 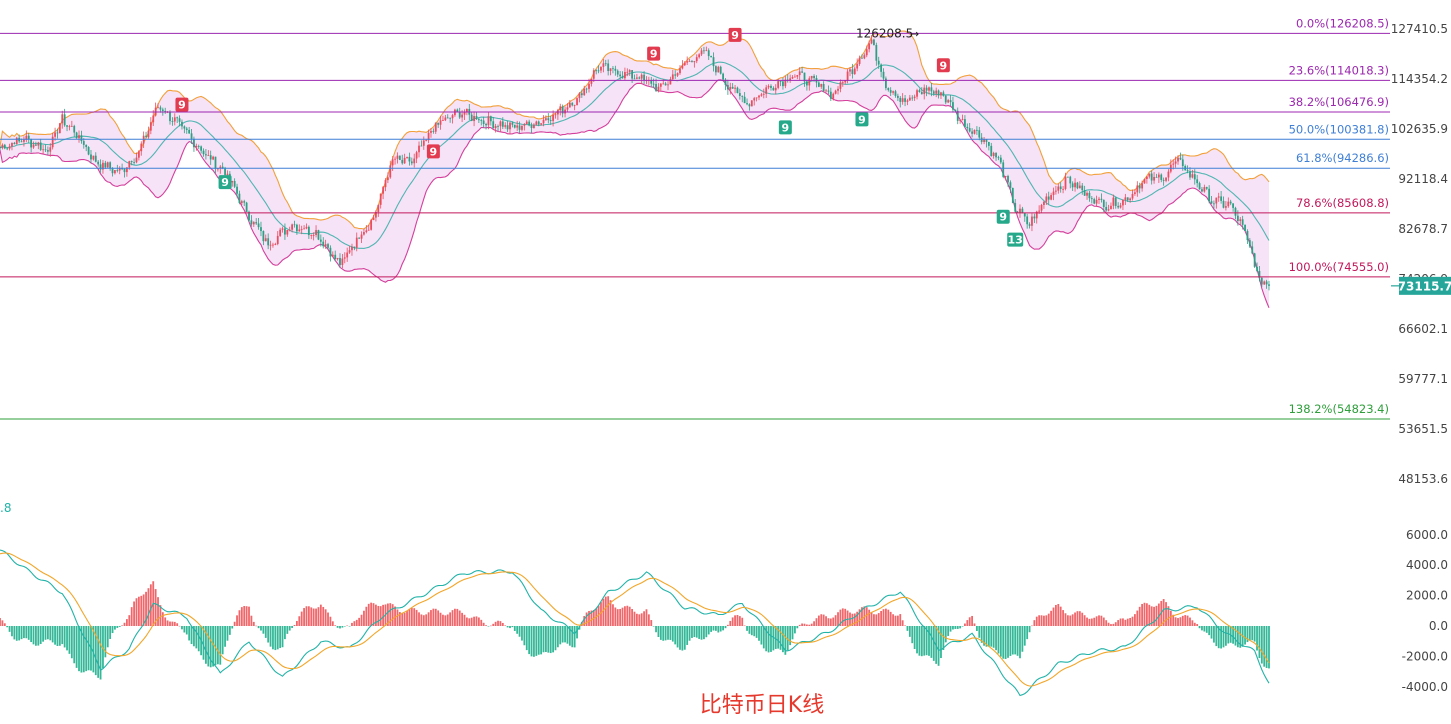 I want to click on macd-axis-tick: 0.0, so click(x=1438, y=626).